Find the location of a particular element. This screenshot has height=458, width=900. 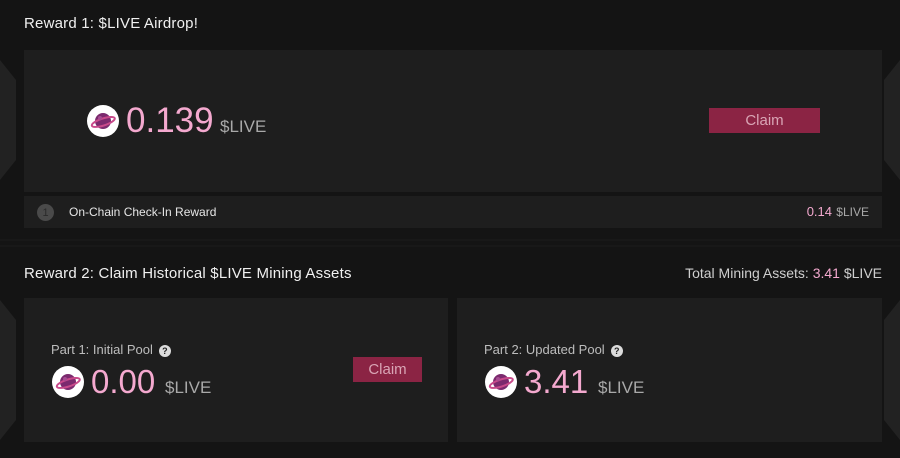

airdrop-amount: 0.139 is located at coordinates (170, 120).